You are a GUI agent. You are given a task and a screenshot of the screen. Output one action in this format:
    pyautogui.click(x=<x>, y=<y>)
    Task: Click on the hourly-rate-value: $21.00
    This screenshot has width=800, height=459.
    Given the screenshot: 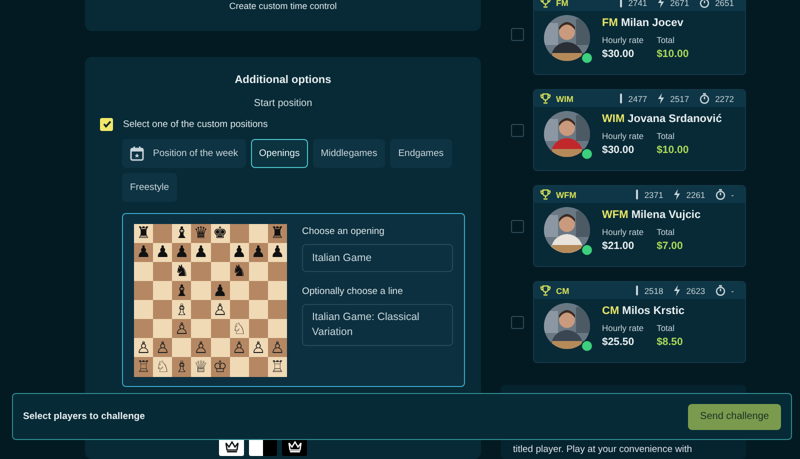 What is the action you would take?
    pyautogui.click(x=619, y=246)
    